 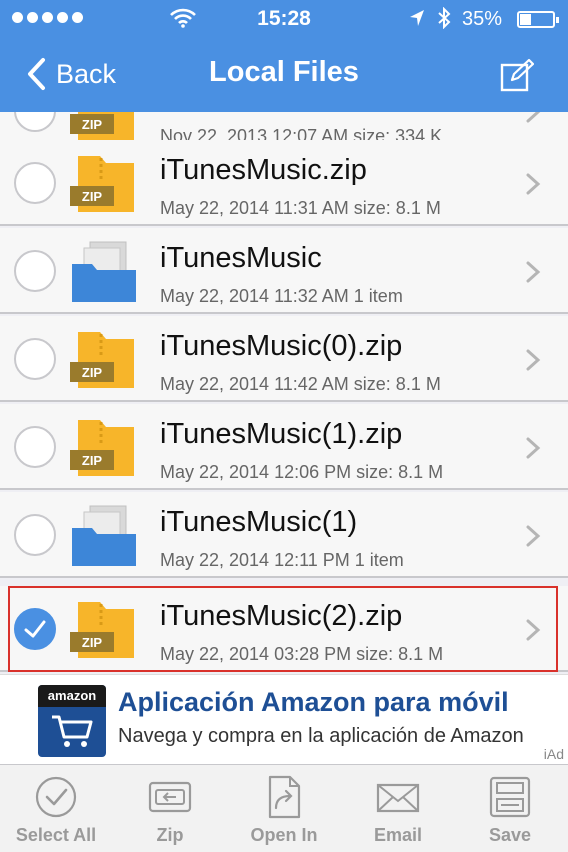 What do you see at coordinates (72, 731) in the screenshot?
I see `shopping-cart-icon` at bounding box center [72, 731].